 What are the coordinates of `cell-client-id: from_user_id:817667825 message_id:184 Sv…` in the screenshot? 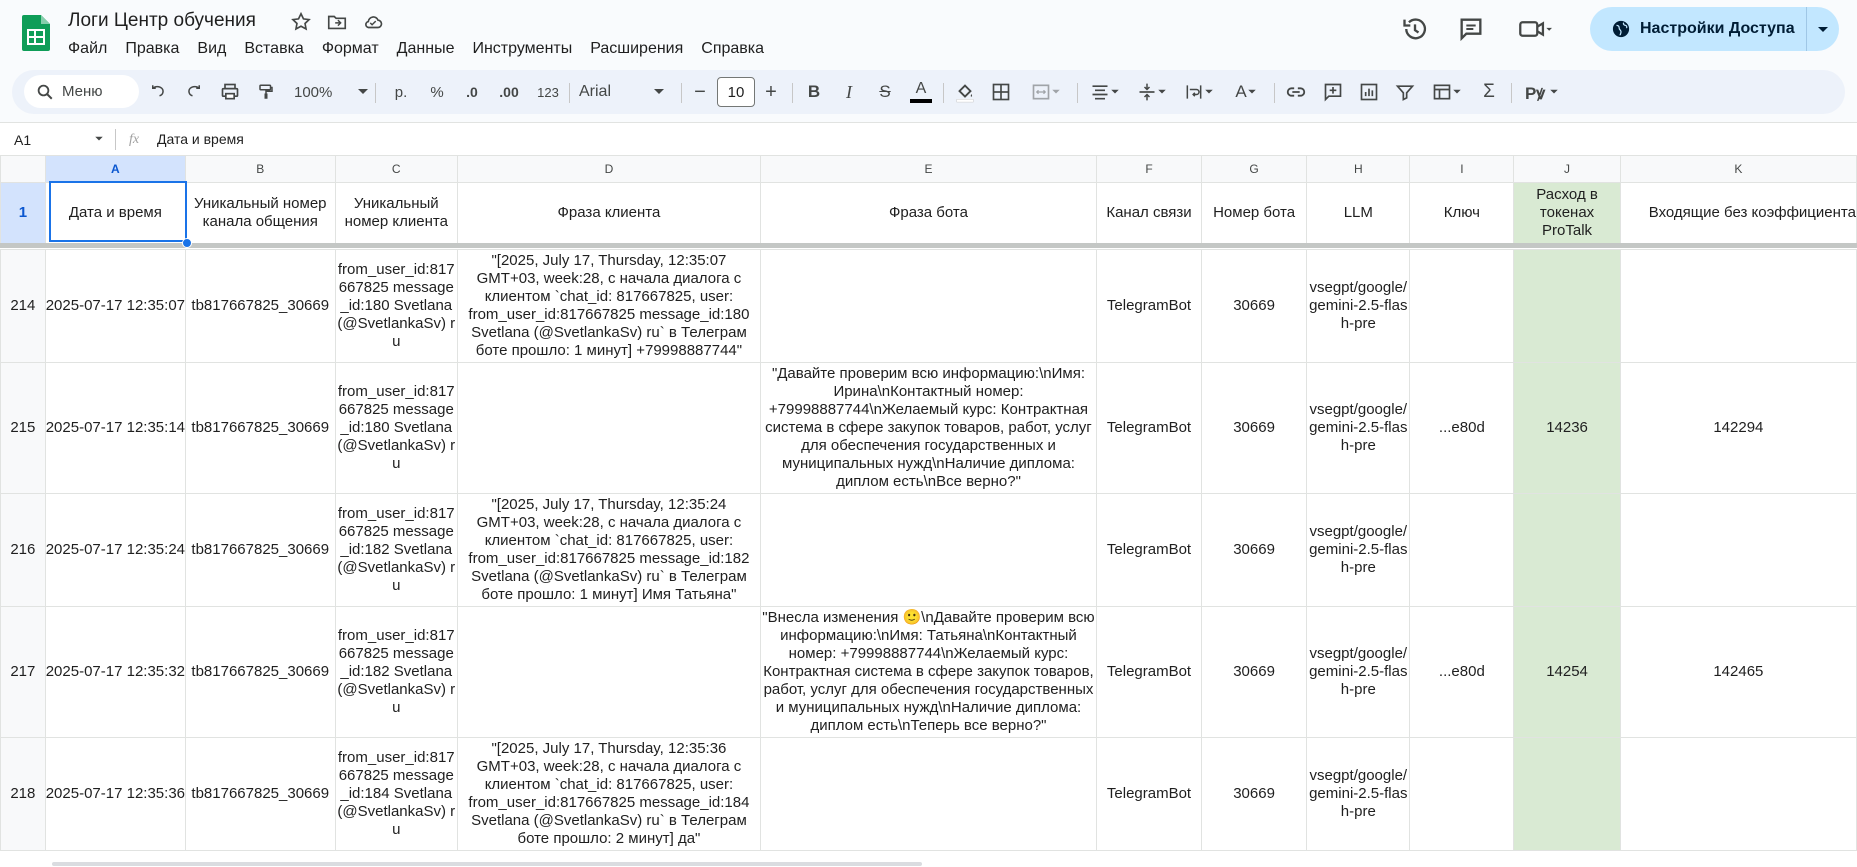 It's located at (396, 794).